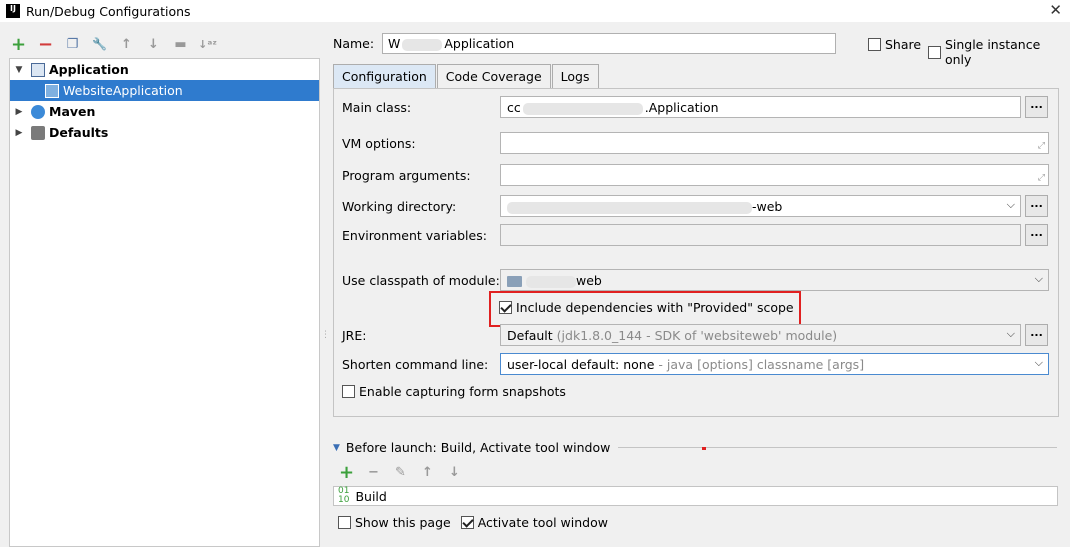 This screenshot has width=1070, height=547. I want to click on tree-item-application: ▼ Application, so click(164, 69).